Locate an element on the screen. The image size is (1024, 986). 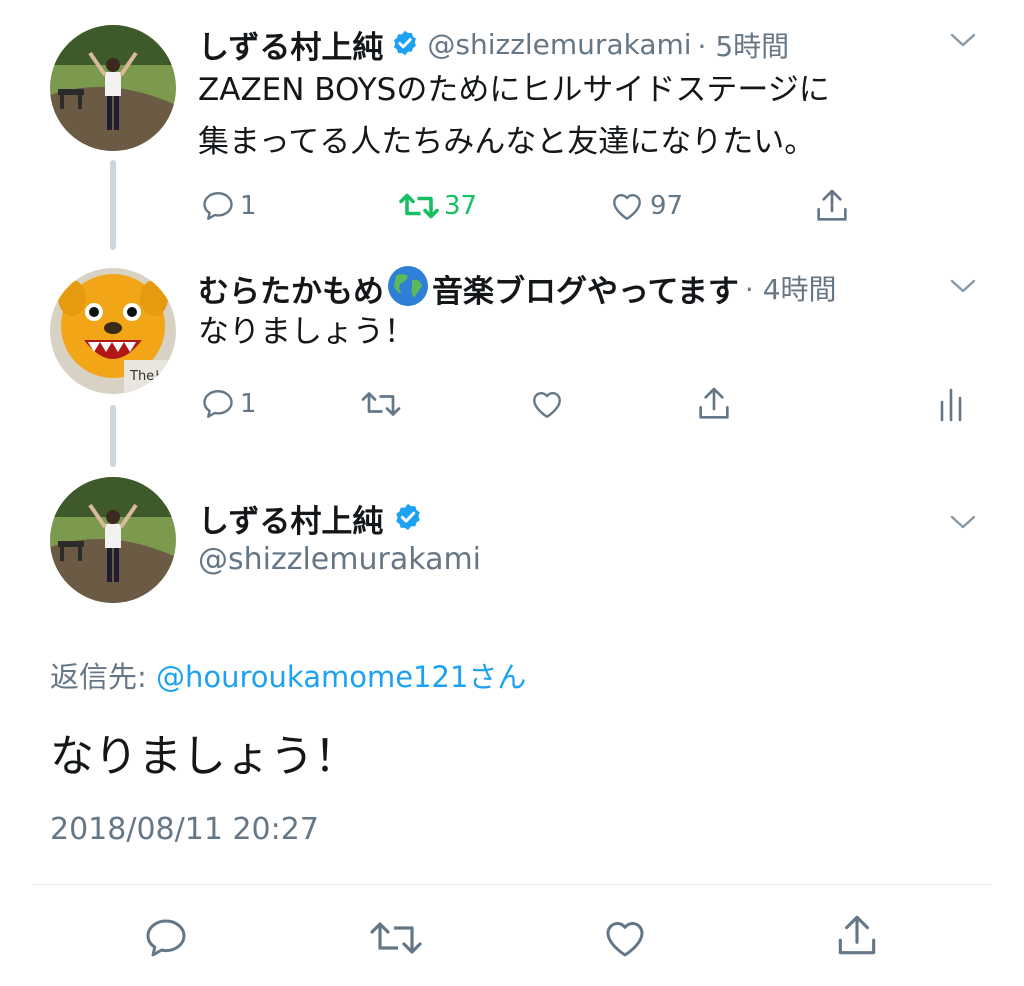
tweet2-text: なりましょう！ is located at coordinates (306, 332).